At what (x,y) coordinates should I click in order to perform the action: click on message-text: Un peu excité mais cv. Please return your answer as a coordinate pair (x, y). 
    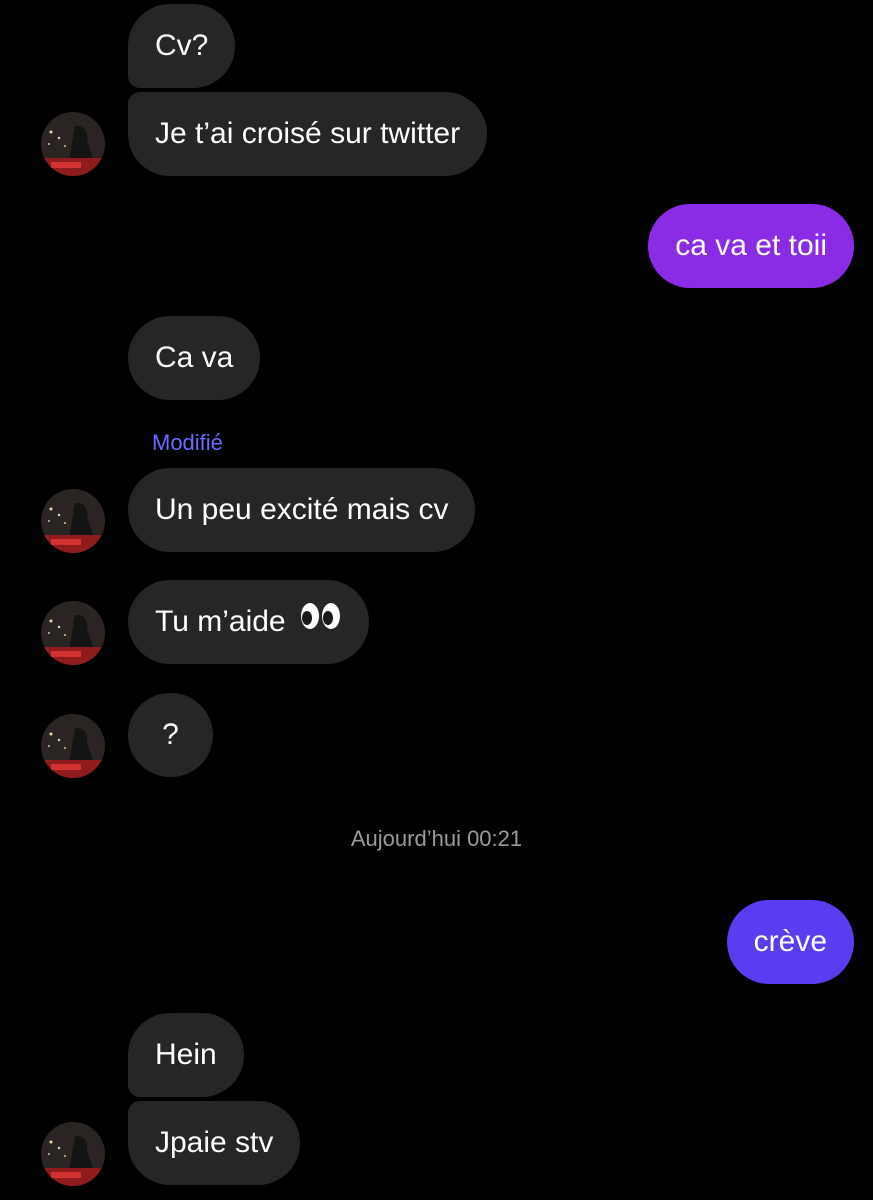
    Looking at the image, I should click on (302, 509).